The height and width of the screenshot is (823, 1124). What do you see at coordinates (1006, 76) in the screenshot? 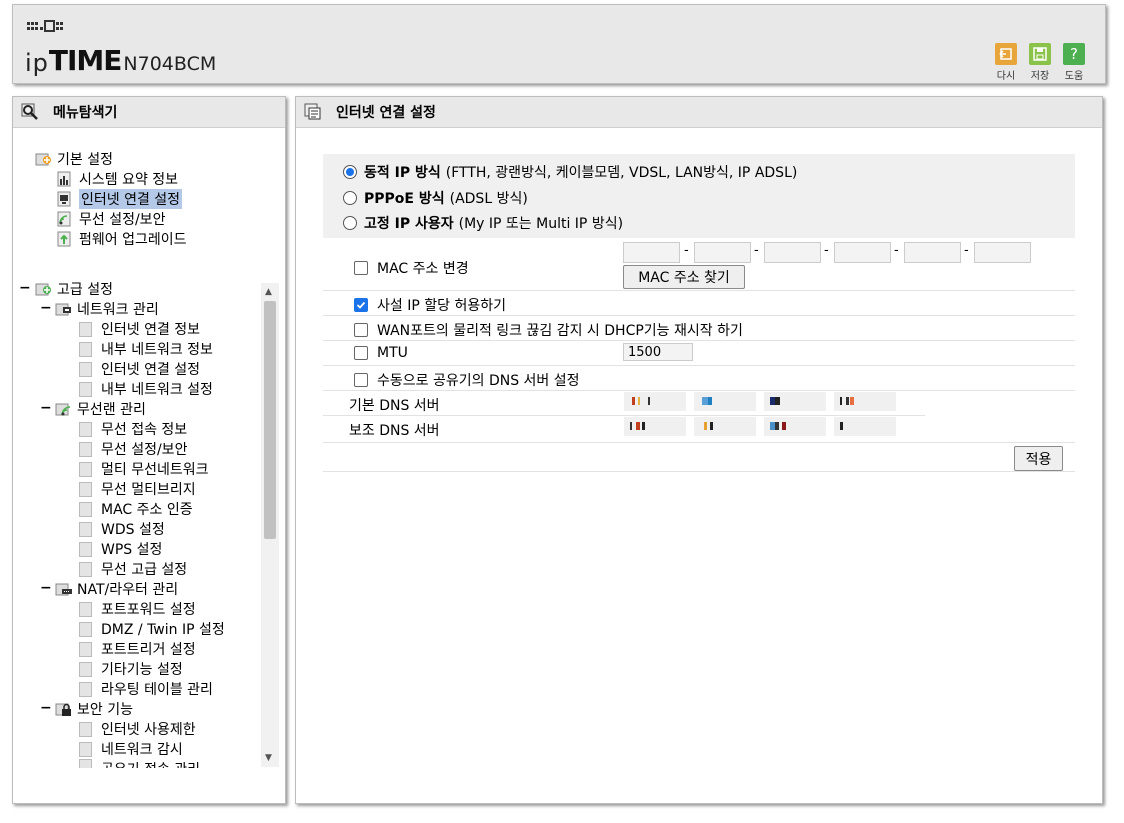
I see `undo-label: 다시` at bounding box center [1006, 76].